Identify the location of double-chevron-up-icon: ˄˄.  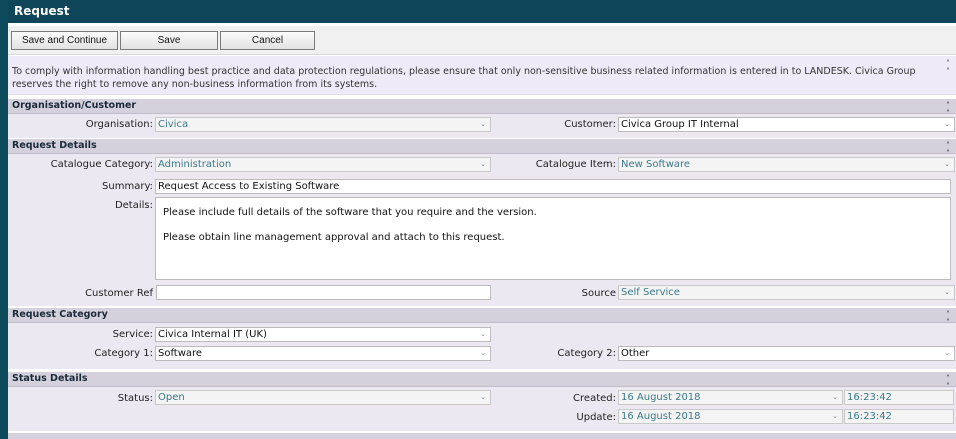
(948, 68).